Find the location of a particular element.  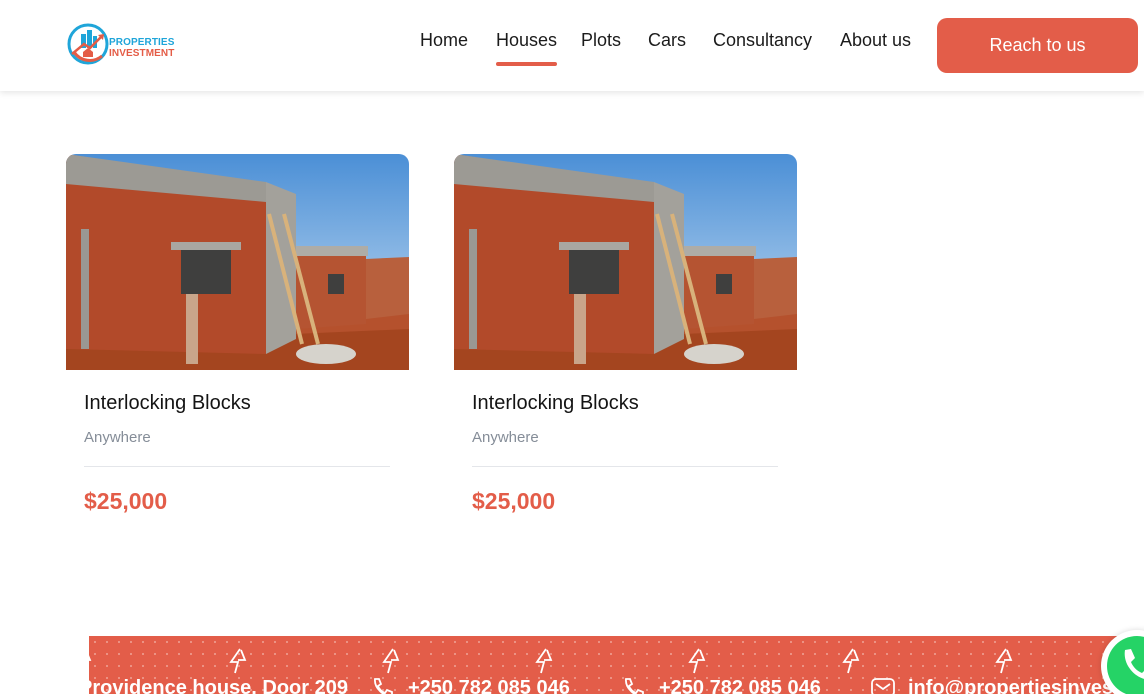

logo-icon is located at coordinates (88, 44).